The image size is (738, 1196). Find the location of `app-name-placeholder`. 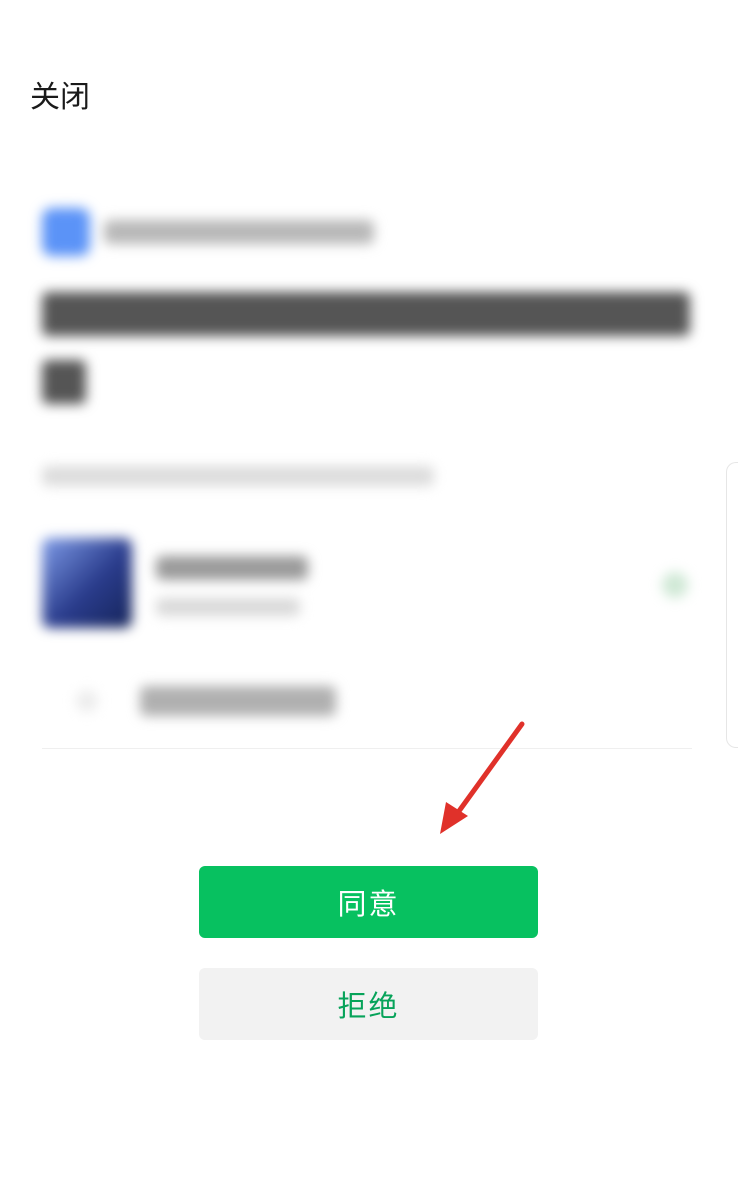

app-name-placeholder is located at coordinates (239, 232).